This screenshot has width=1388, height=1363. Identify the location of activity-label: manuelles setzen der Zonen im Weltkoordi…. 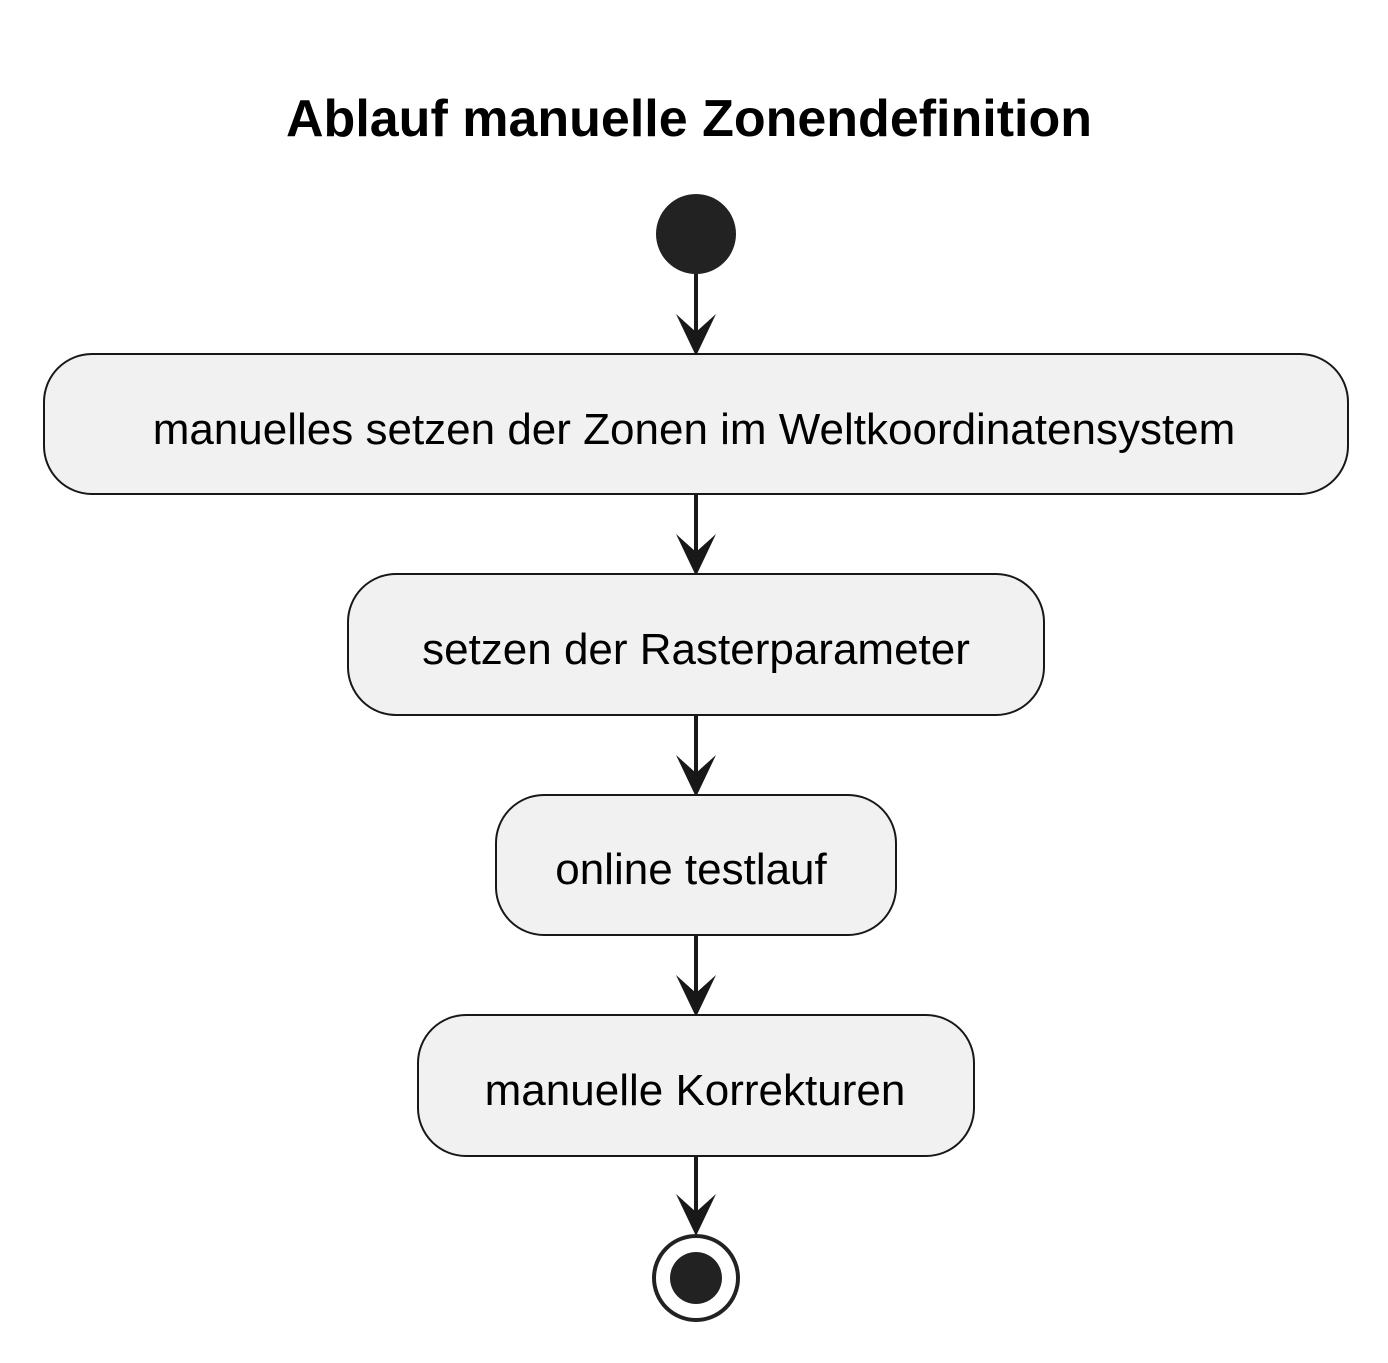
(694, 429).